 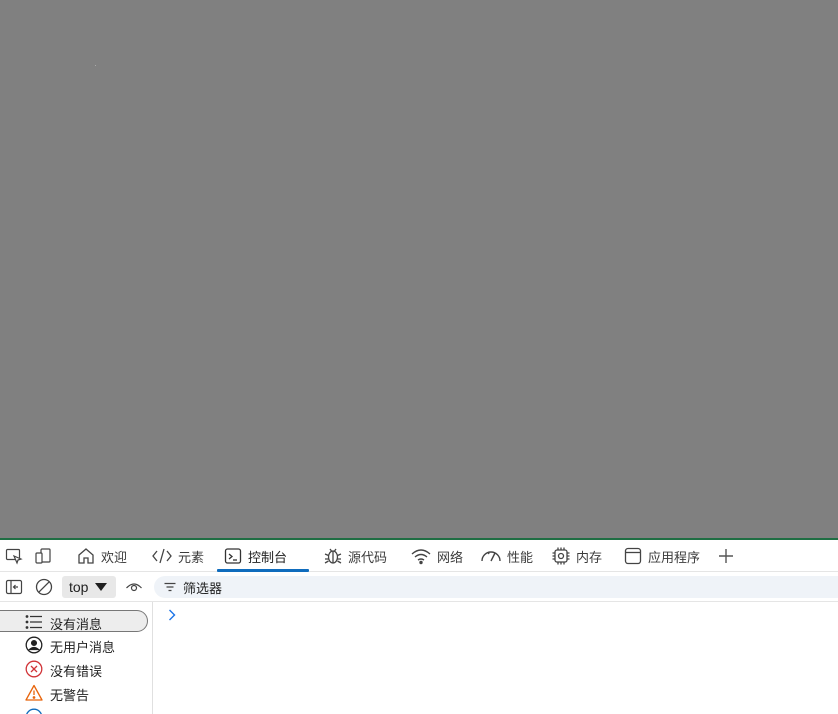 What do you see at coordinates (70, 695) in the screenshot?
I see `sidebar-item-label: 无警告` at bounding box center [70, 695].